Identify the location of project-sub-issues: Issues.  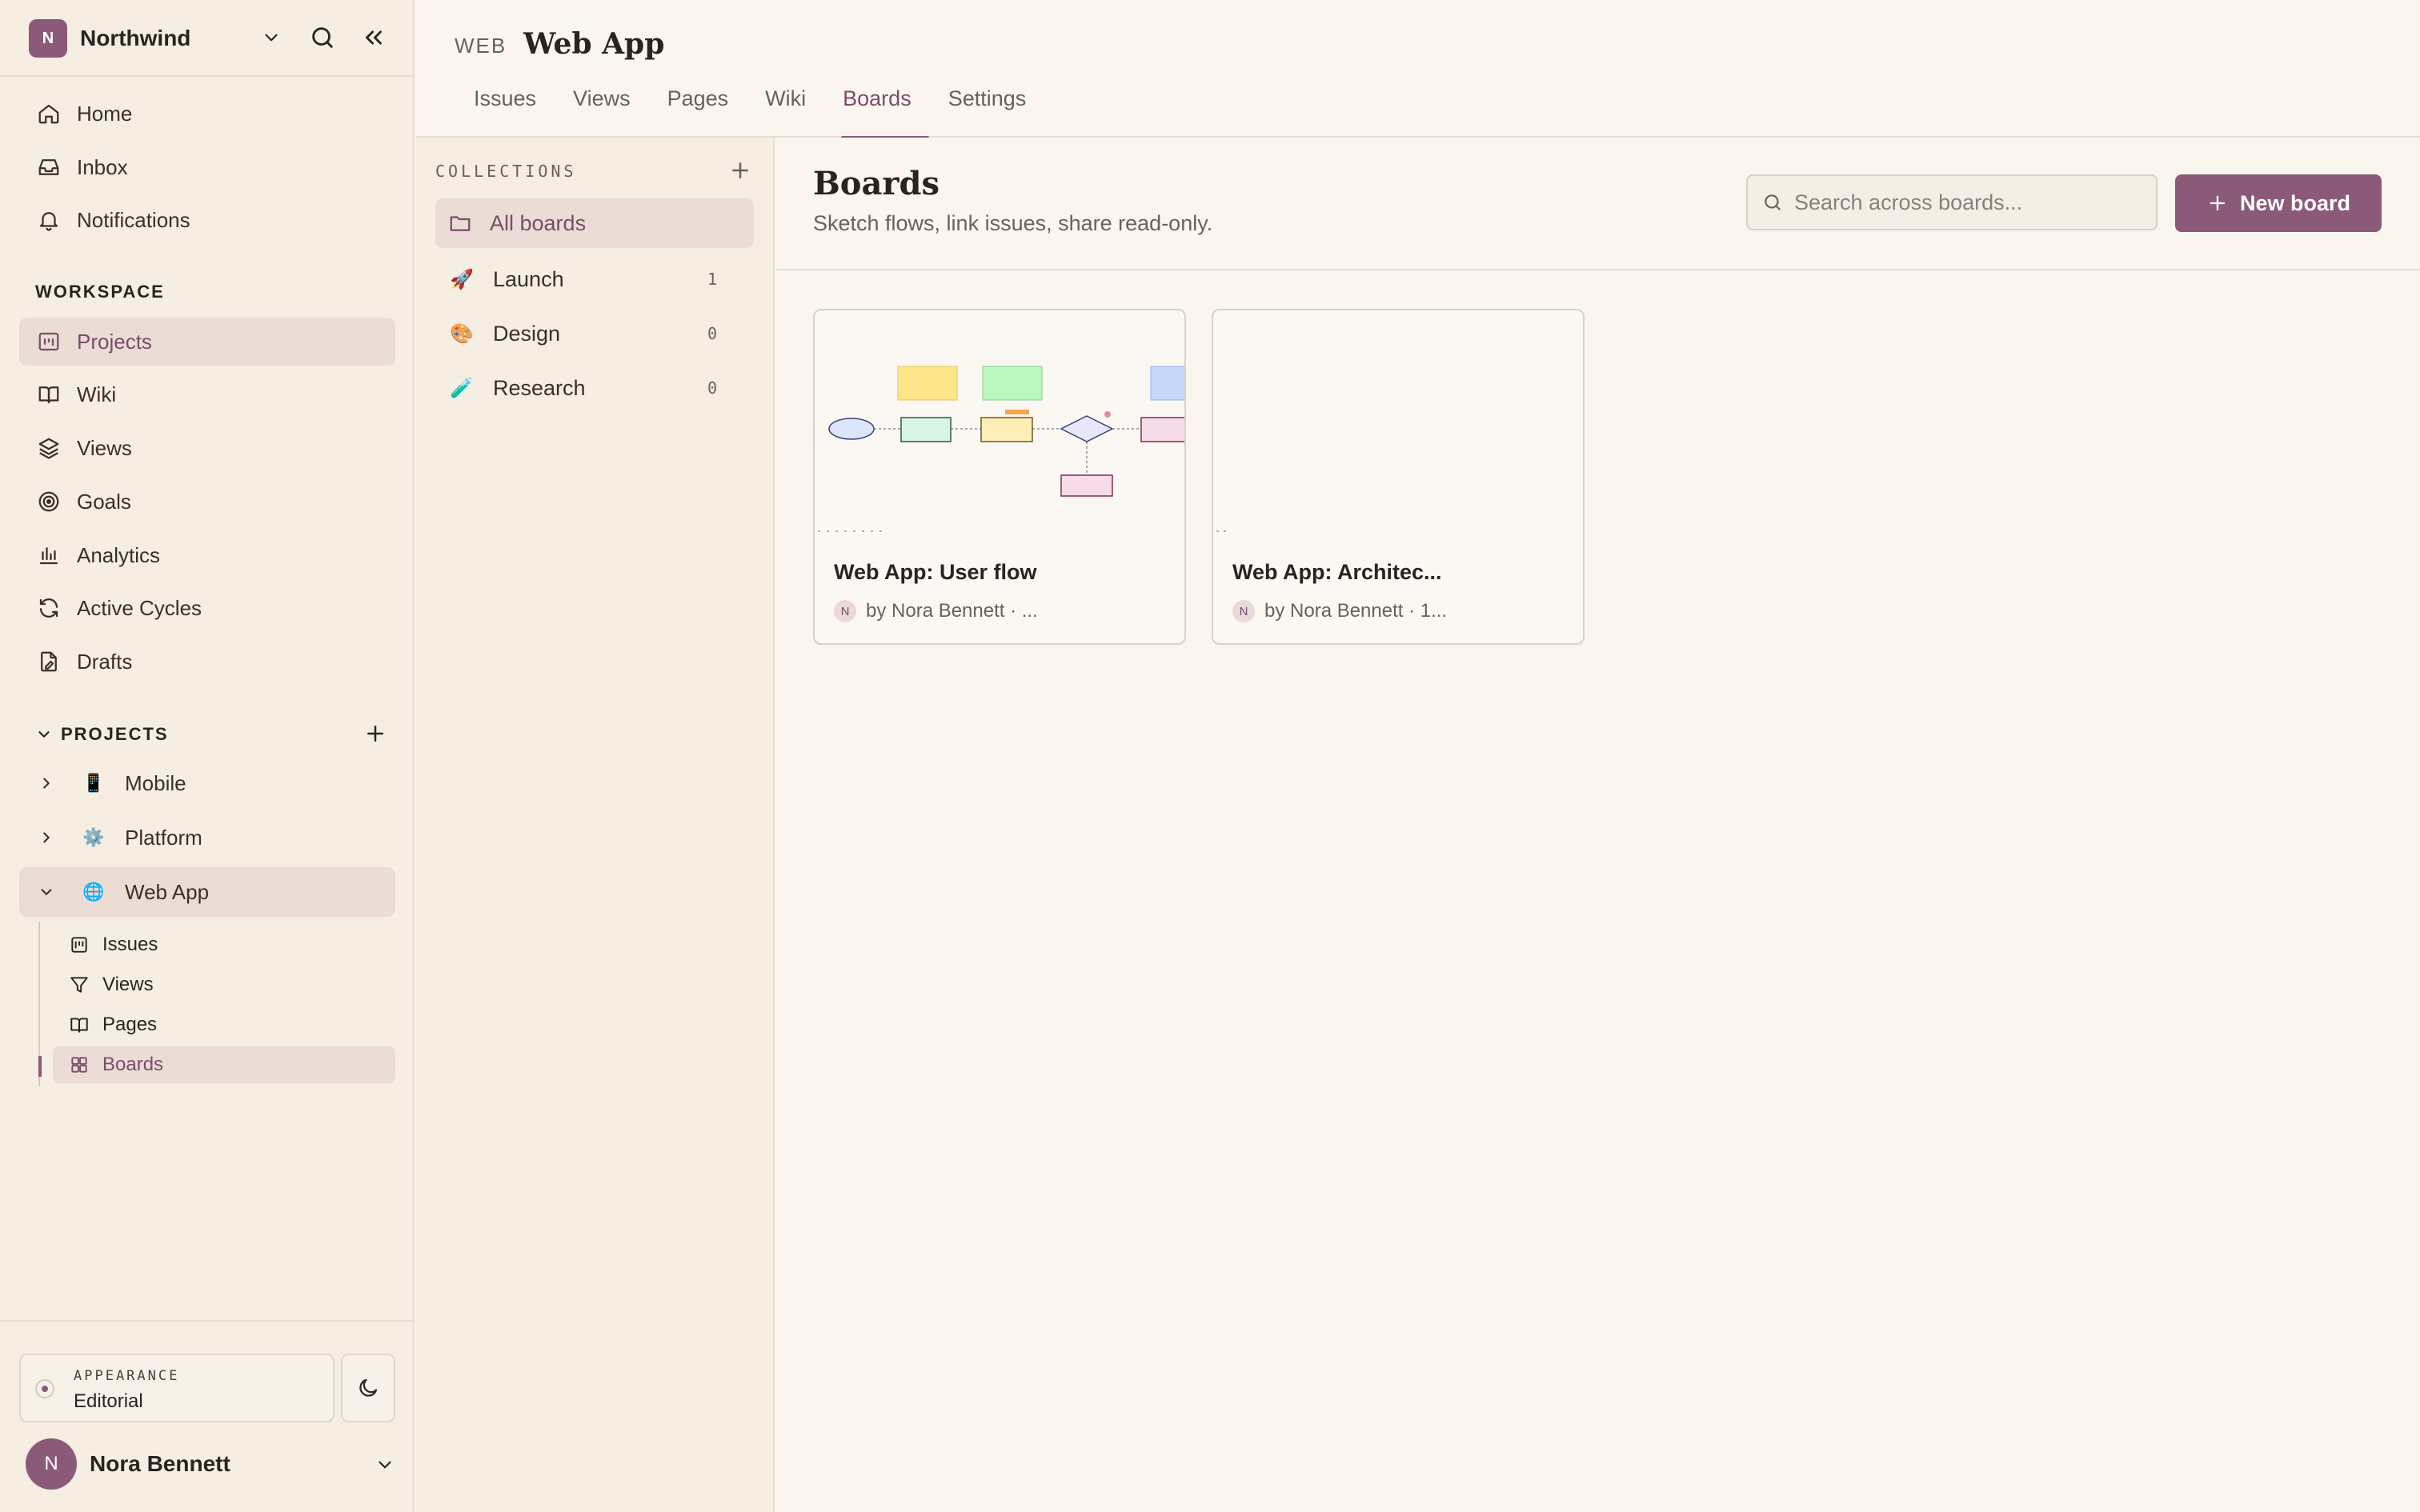
(224, 944).